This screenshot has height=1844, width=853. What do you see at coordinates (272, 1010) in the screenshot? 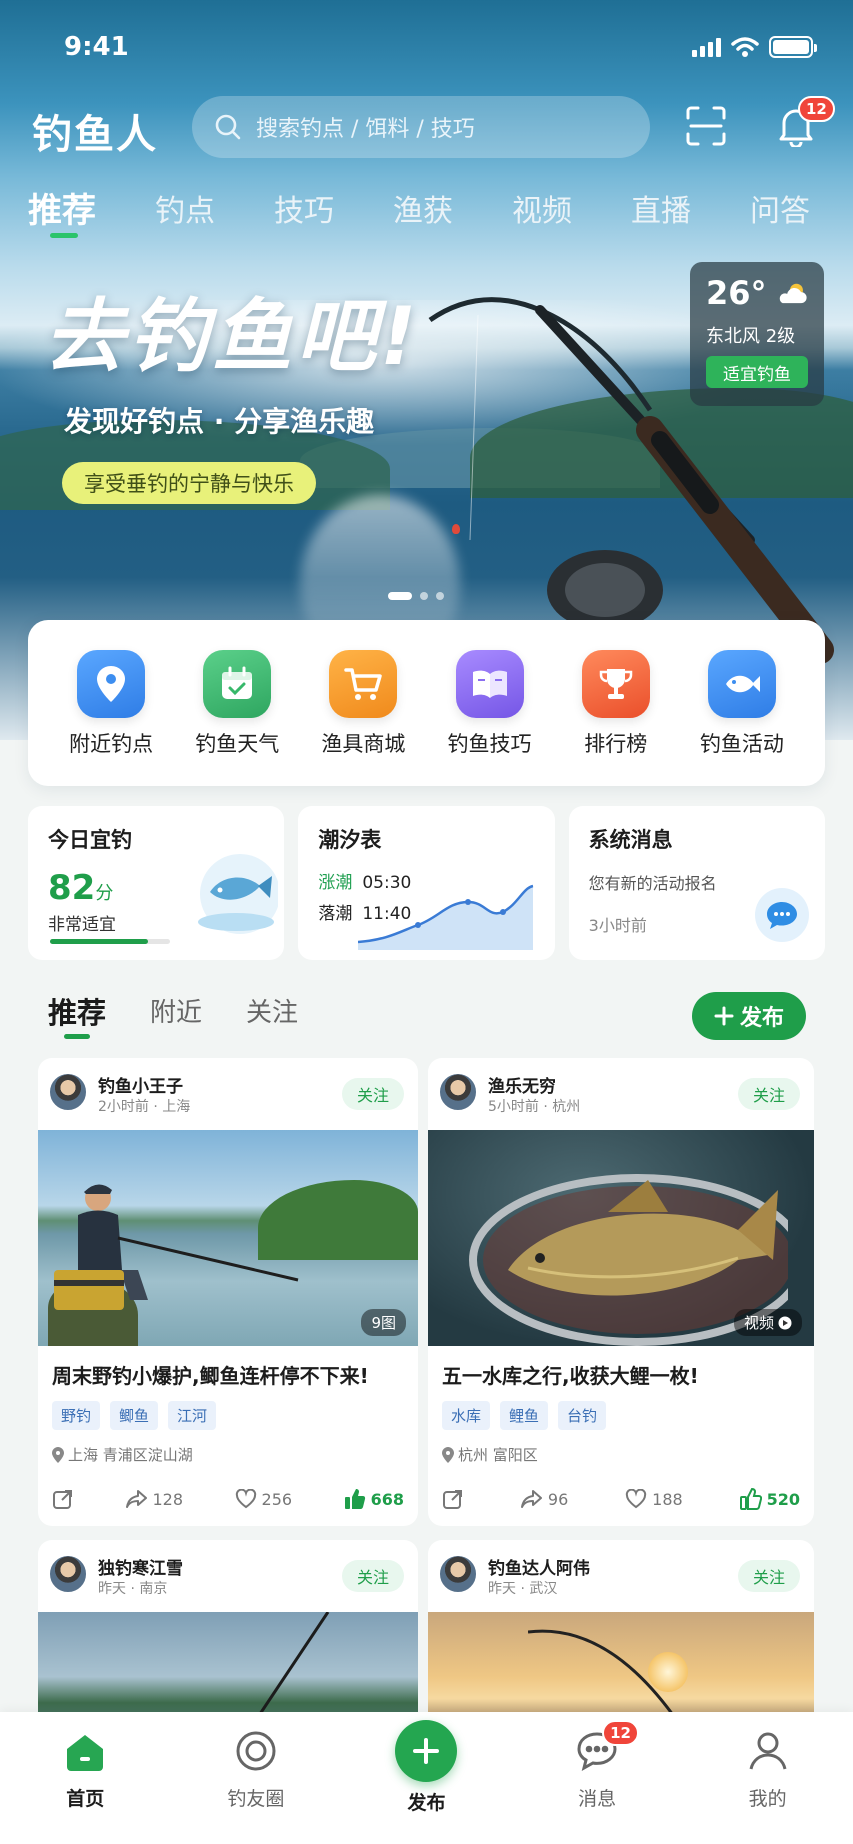
I see `feed-tab-following: 关注` at bounding box center [272, 1010].